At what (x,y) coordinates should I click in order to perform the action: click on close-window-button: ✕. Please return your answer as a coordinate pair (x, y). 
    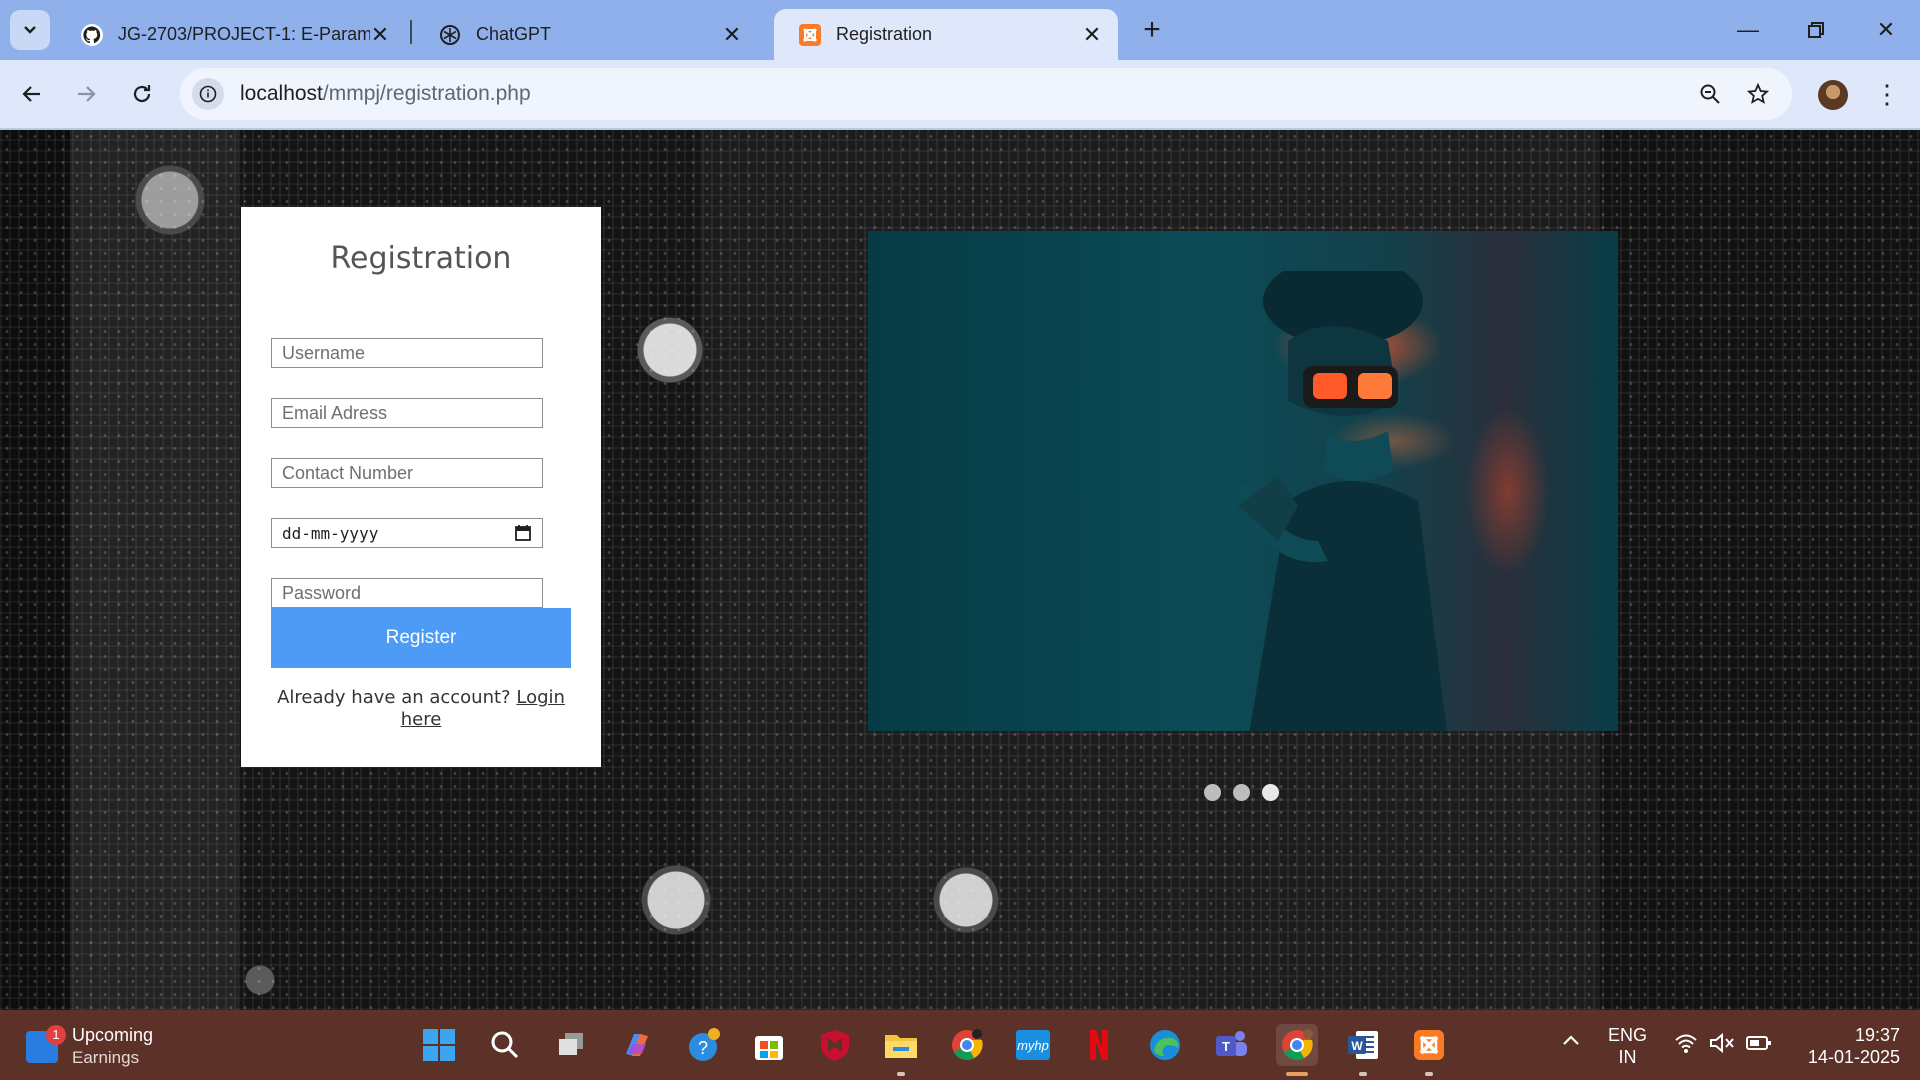
    Looking at the image, I should click on (1886, 30).